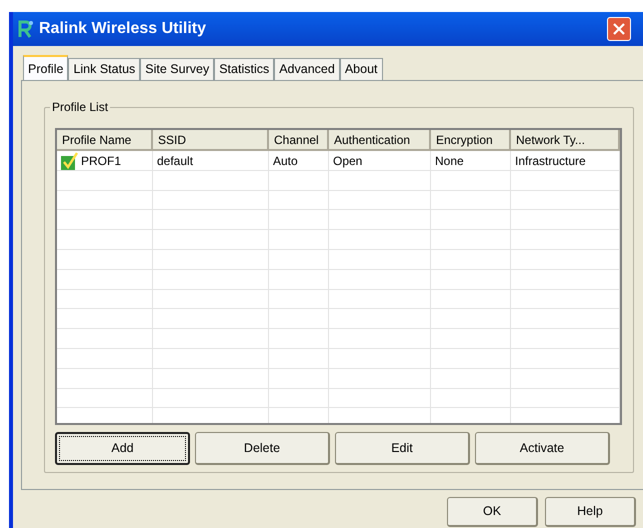 The image size is (643, 528). I want to click on close-button, so click(619, 29).